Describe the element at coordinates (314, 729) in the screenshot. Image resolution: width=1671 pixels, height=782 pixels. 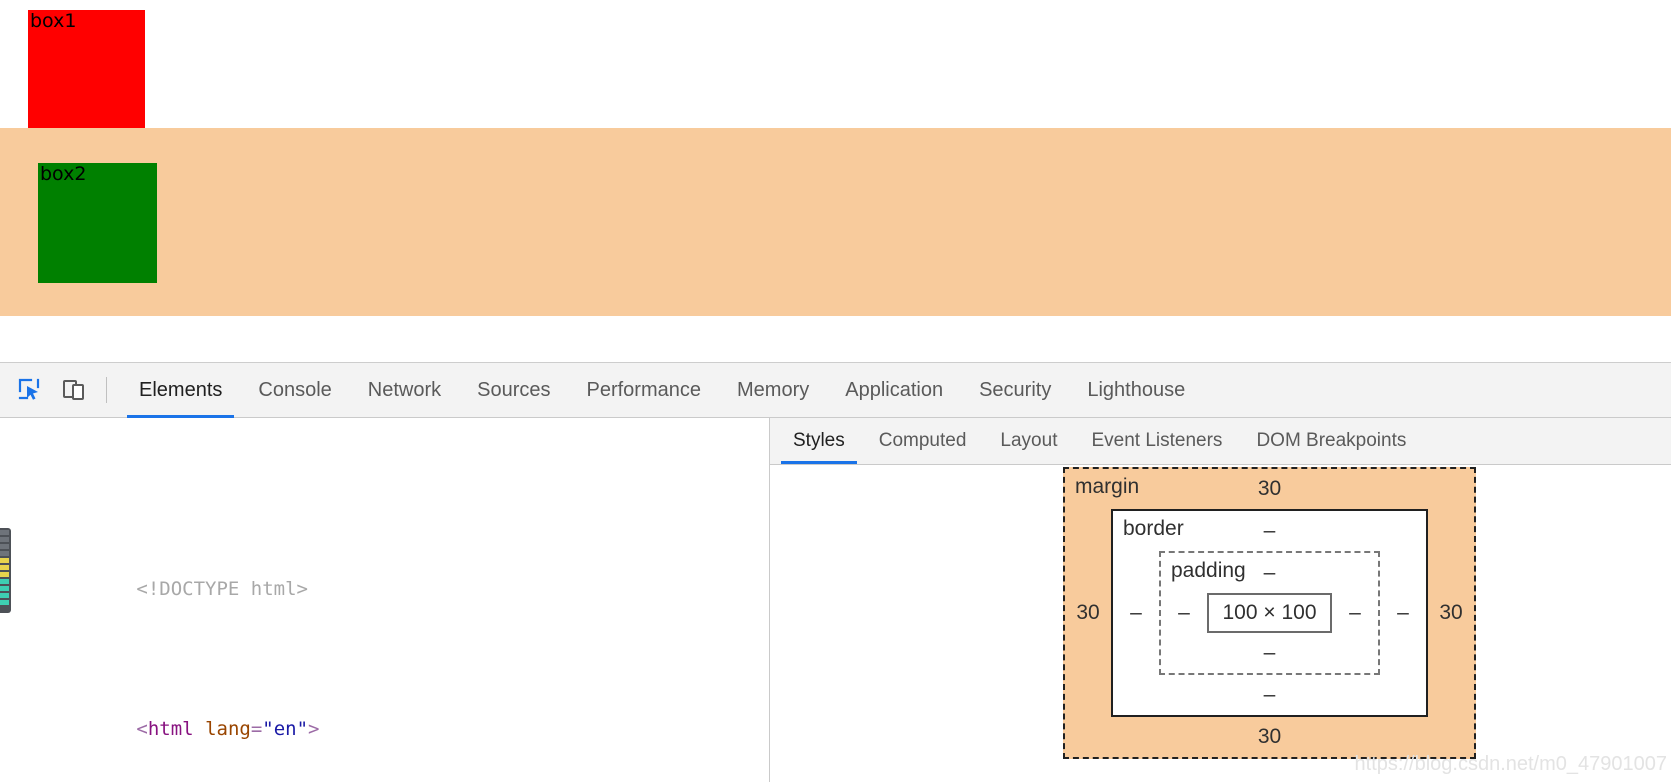
I see `html-open-gt: >` at that location.